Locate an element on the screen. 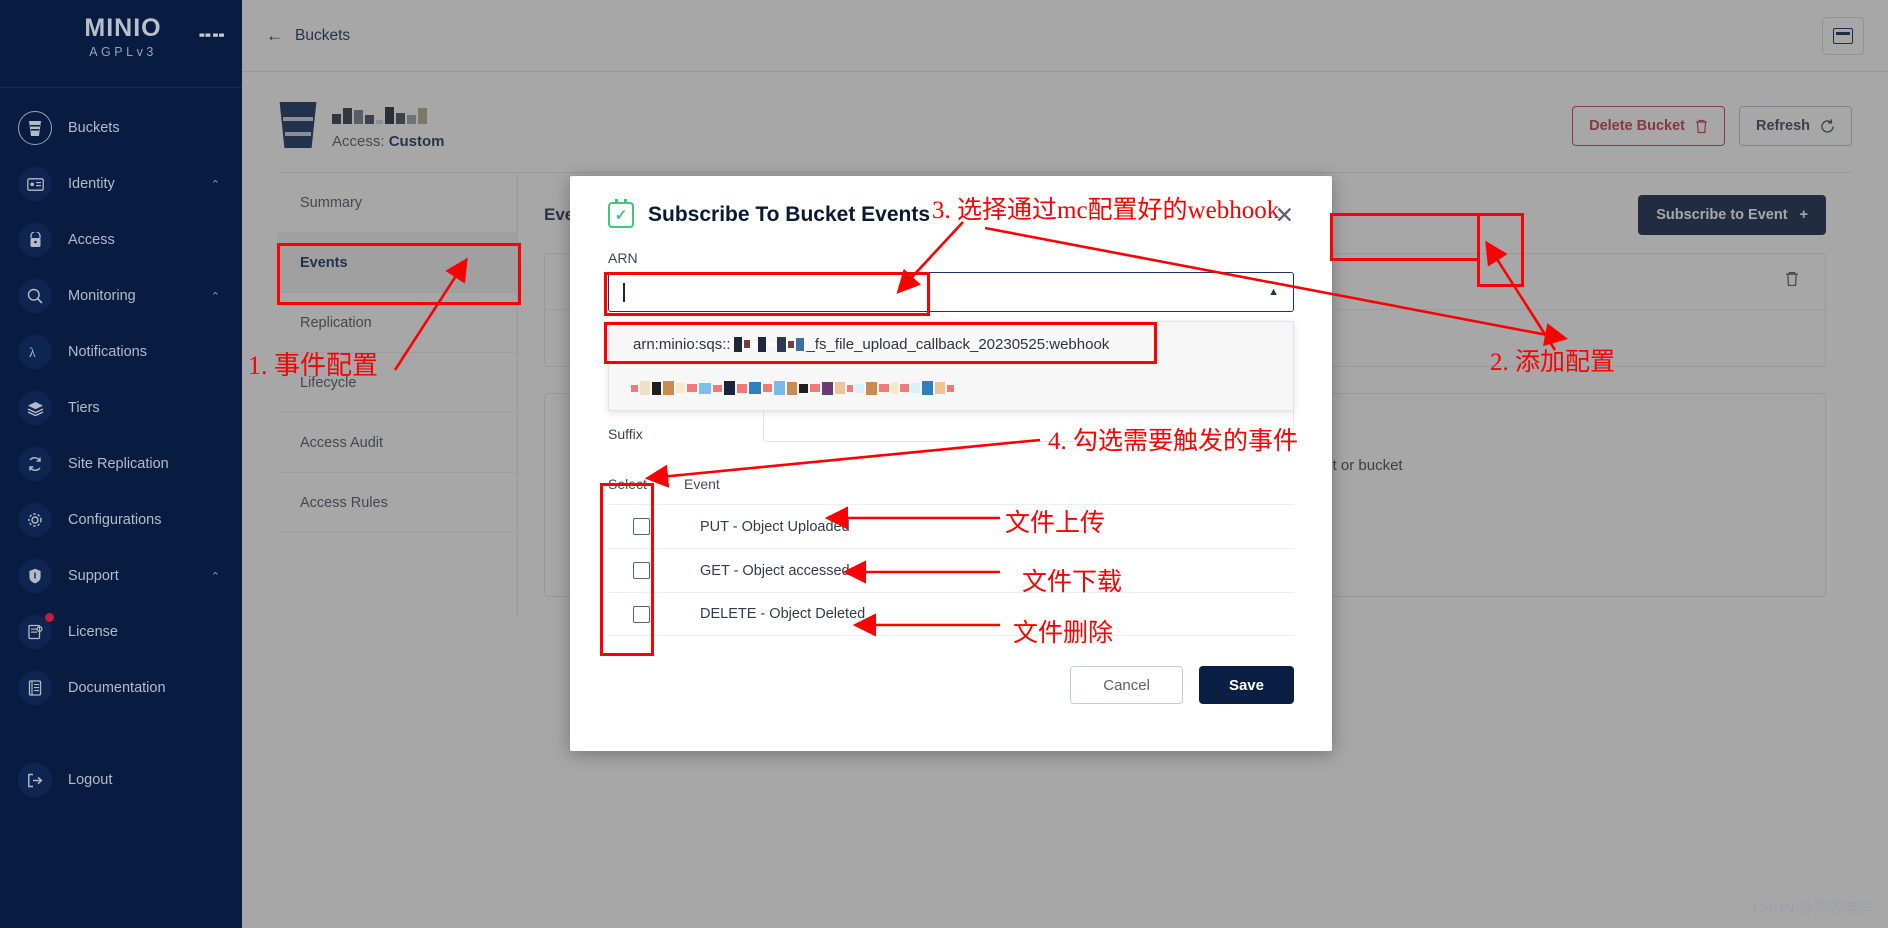 This screenshot has height=928, width=1888. sidebar-item-label: Monitoring is located at coordinates (102, 296).